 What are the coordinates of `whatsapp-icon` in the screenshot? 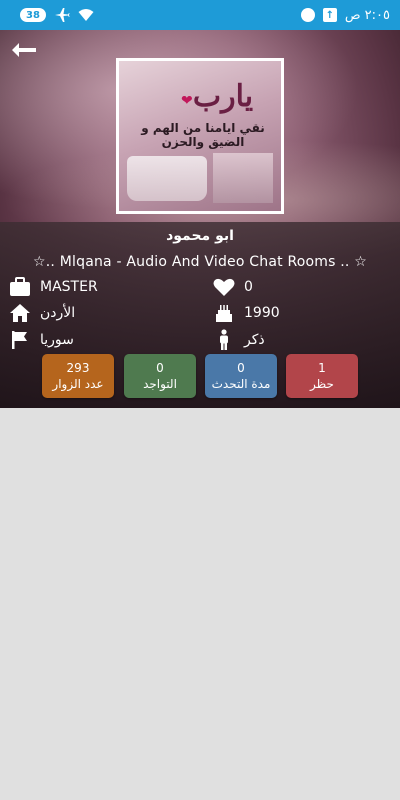 It's located at (307, 15).